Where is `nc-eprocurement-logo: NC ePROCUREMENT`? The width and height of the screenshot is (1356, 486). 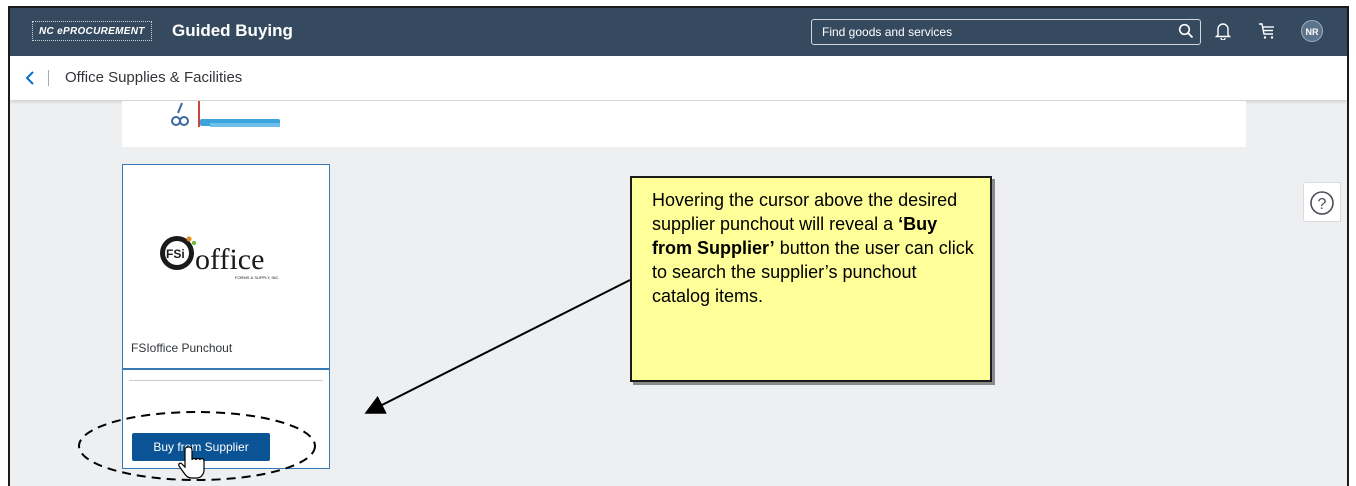
nc-eprocurement-logo: NC ePROCUREMENT is located at coordinates (92, 31).